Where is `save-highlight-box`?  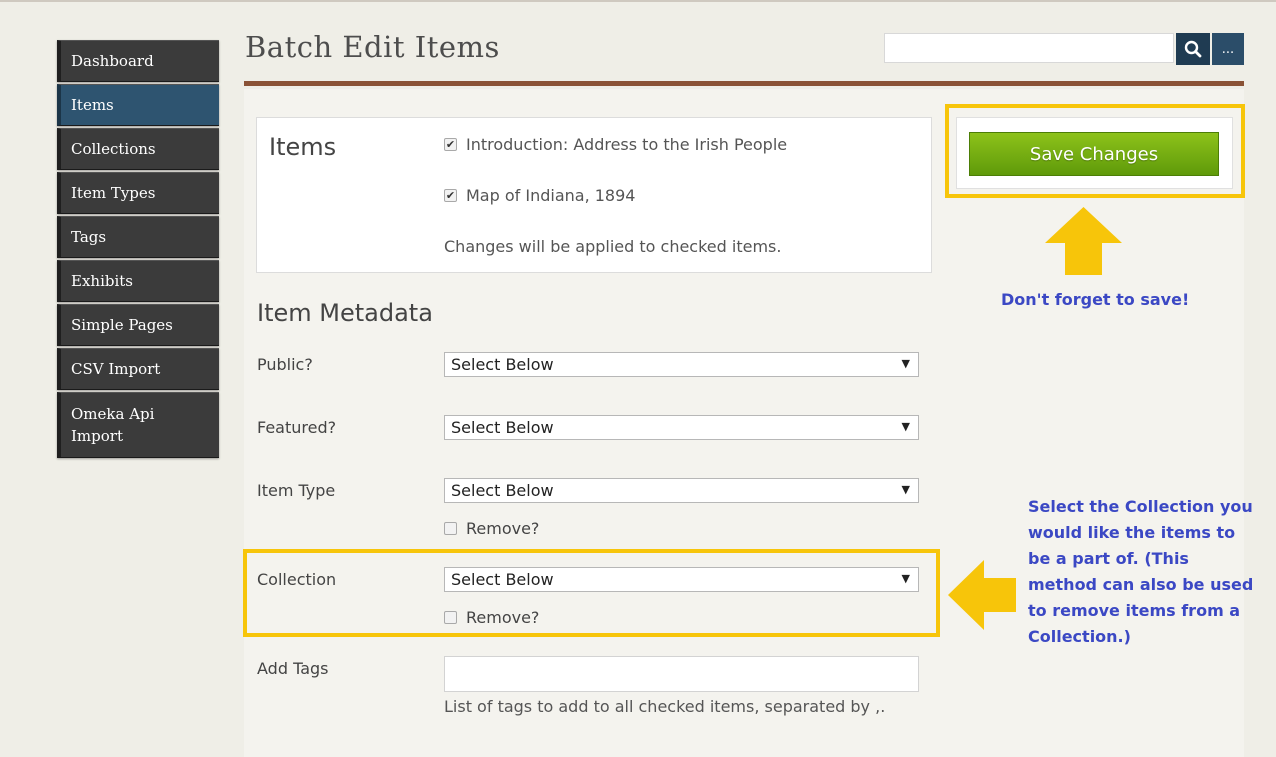
save-highlight-box is located at coordinates (1095, 151).